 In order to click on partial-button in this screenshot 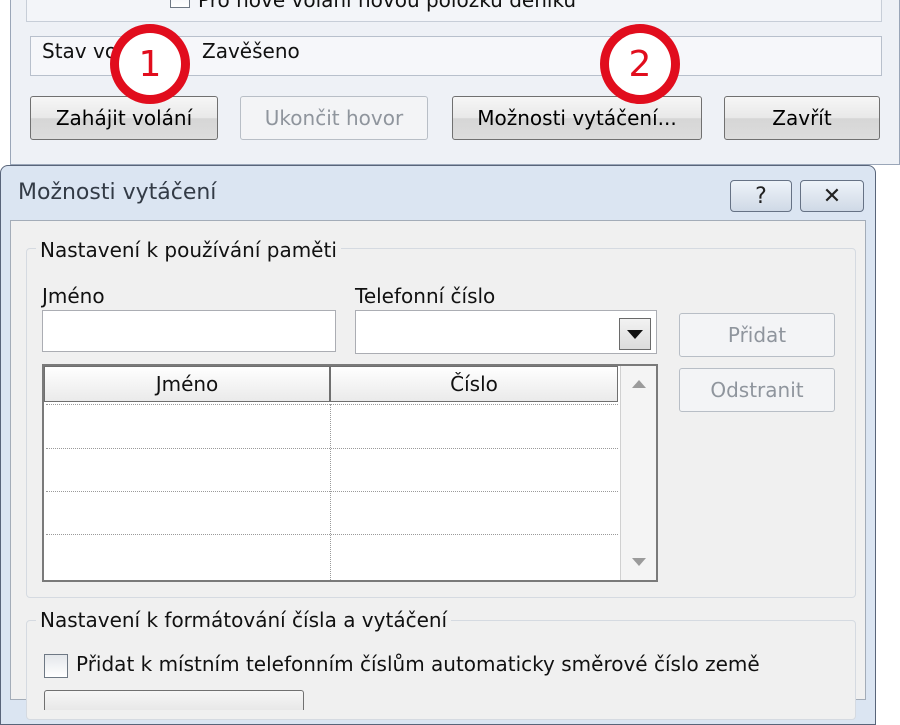, I will do `click(174, 700)`.